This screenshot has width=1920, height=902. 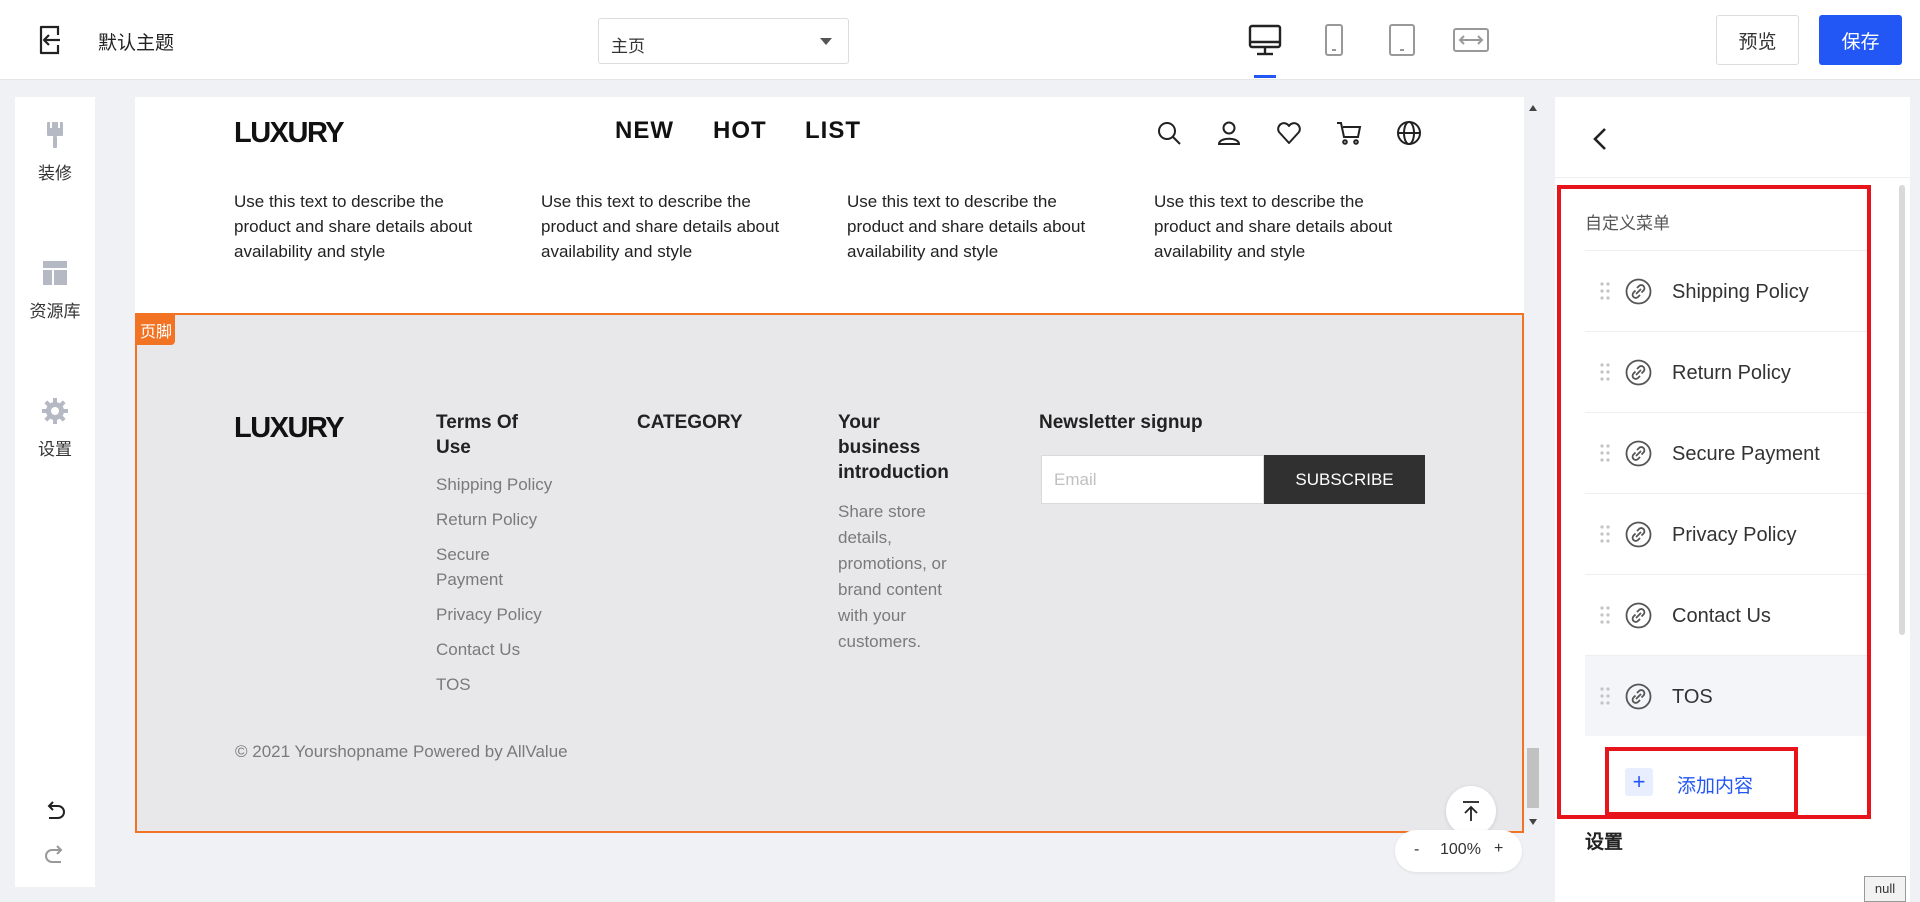 I want to click on gear-icon, so click(x=55, y=411).